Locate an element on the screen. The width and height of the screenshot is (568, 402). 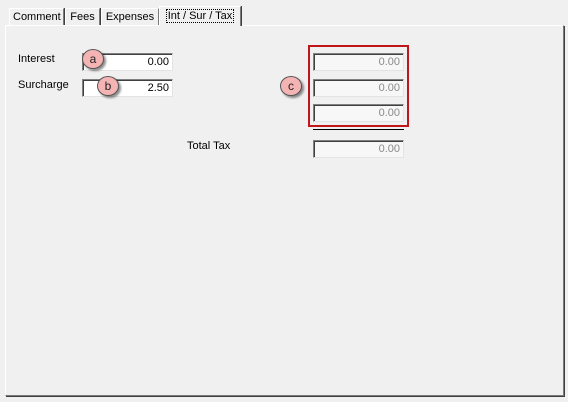
surcharge-label: Surcharge is located at coordinates (43, 85).